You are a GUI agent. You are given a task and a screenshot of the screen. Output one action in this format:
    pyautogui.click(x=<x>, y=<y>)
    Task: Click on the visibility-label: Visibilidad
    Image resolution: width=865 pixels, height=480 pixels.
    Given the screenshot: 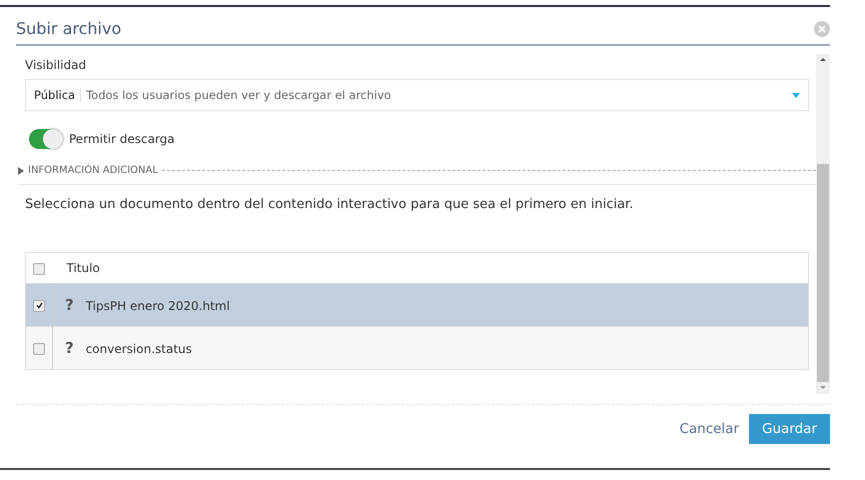 What is the action you would take?
    pyautogui.click(x=55, y=65)
    